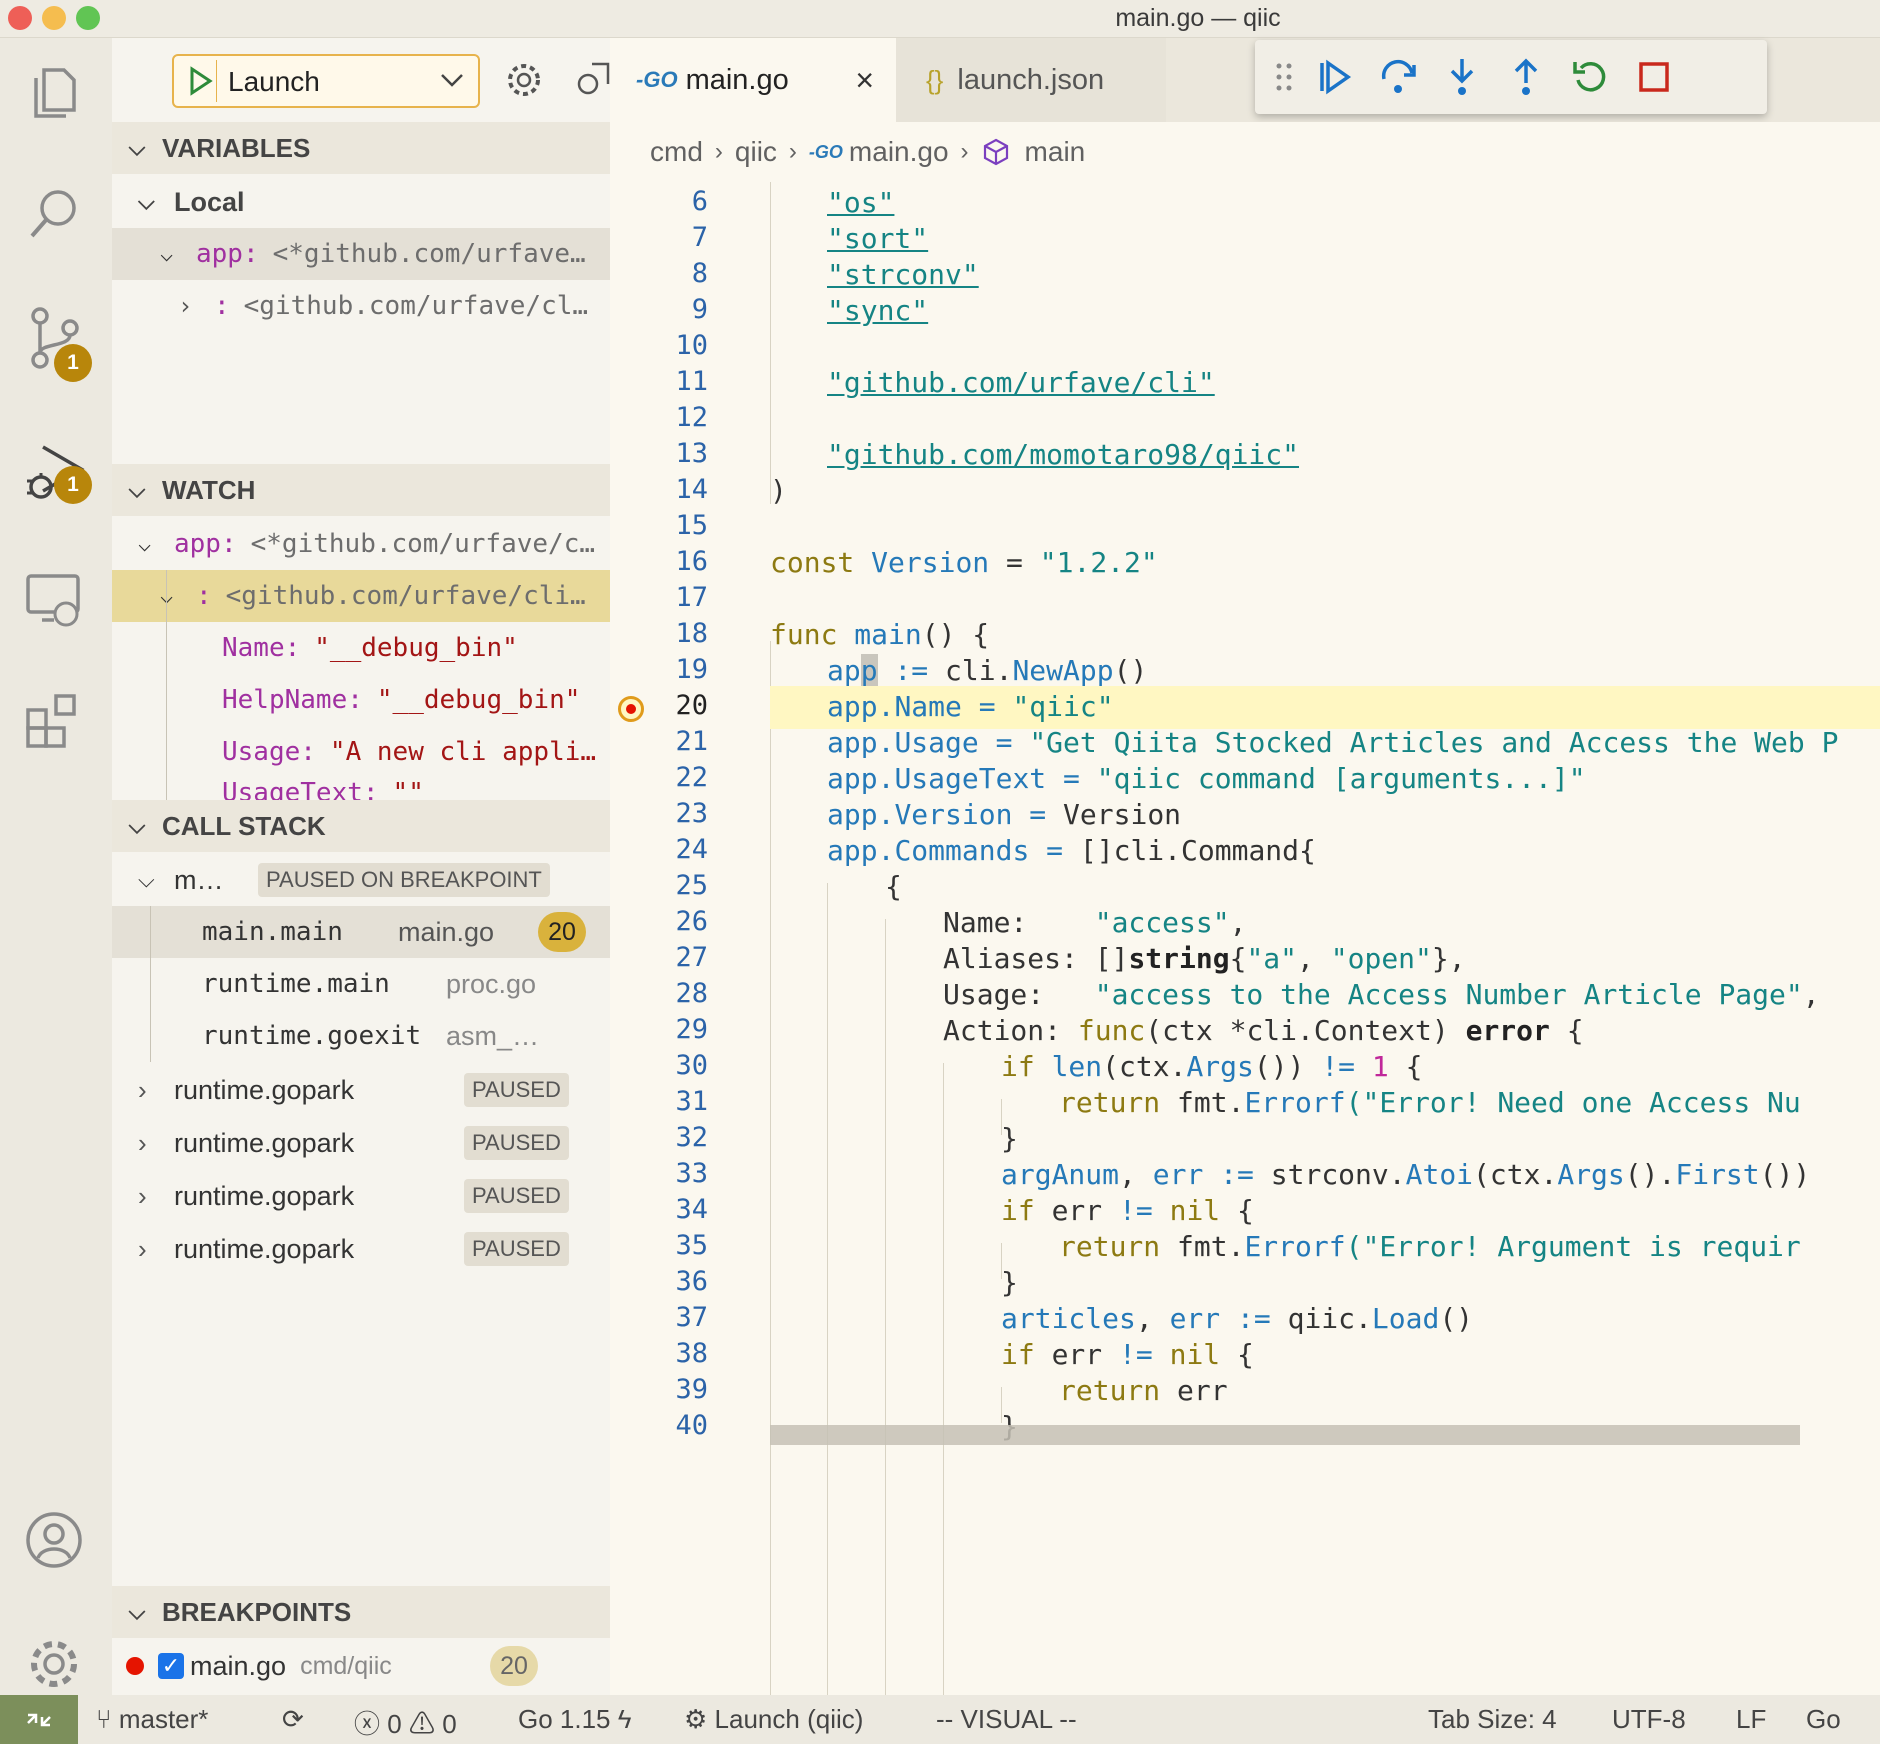 This screenshot has height=1744, width=1880. What do you see at coordinates (361, 1612) in the screenshot?
I see `breakpoints-section-header: ⌵ BREAKPOINTS` at bounding box center [361, 1612].